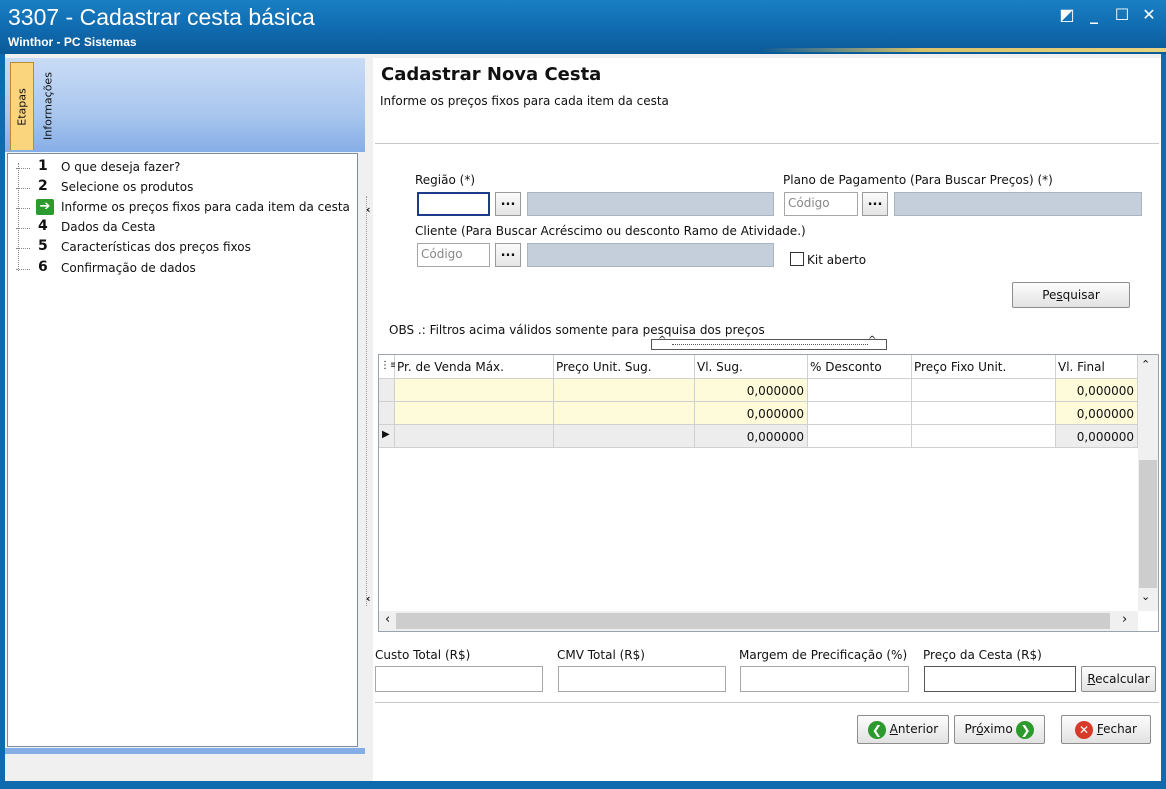 This screenshot has height=789, width=1166. I want to click on scroll-right-icon: ›, so click(1124, 619).